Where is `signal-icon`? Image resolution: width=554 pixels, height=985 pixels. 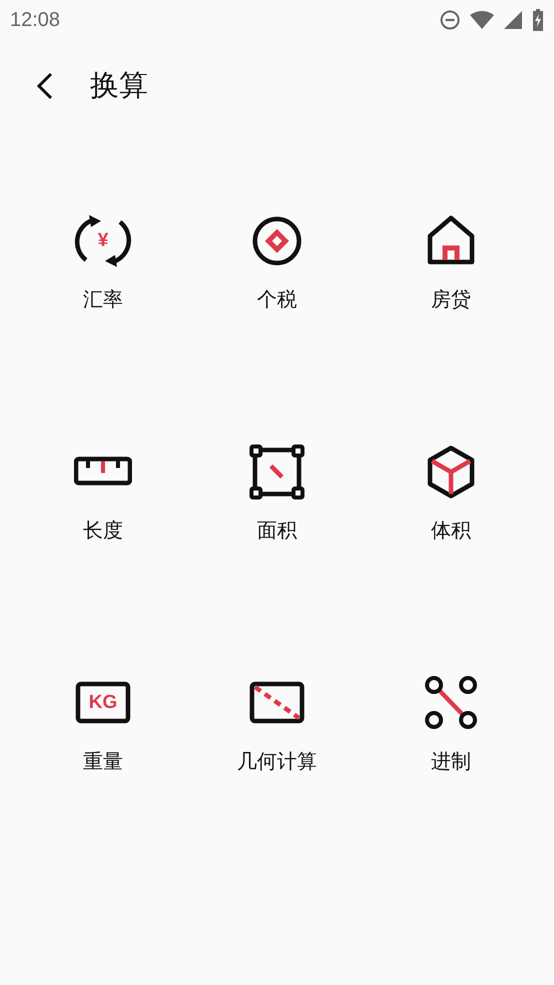 signal-icon is located at coordinates (513, 20).